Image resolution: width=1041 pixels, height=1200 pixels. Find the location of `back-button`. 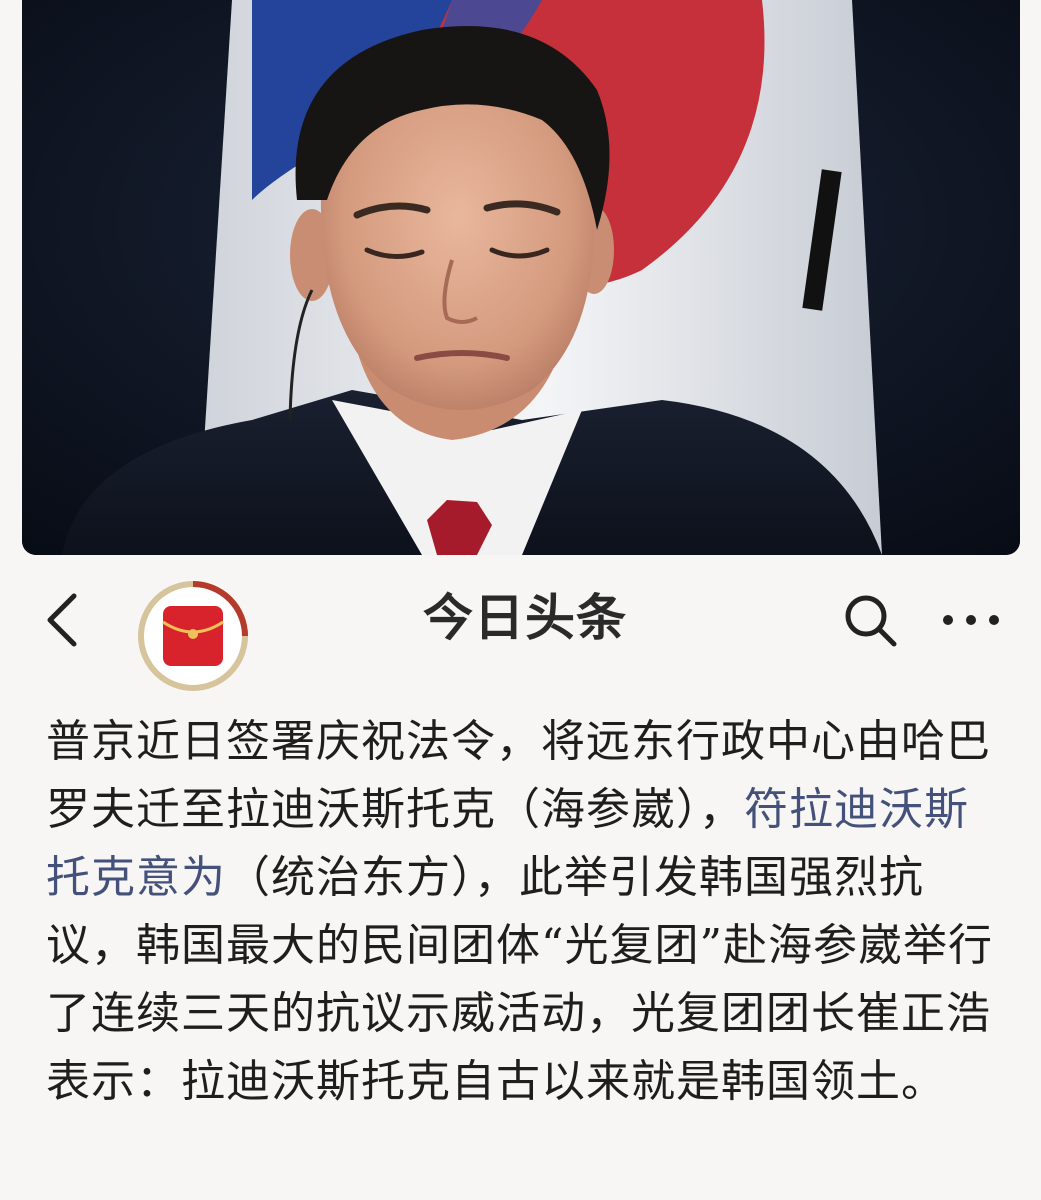

back-button is located at coordinates (66, 620).